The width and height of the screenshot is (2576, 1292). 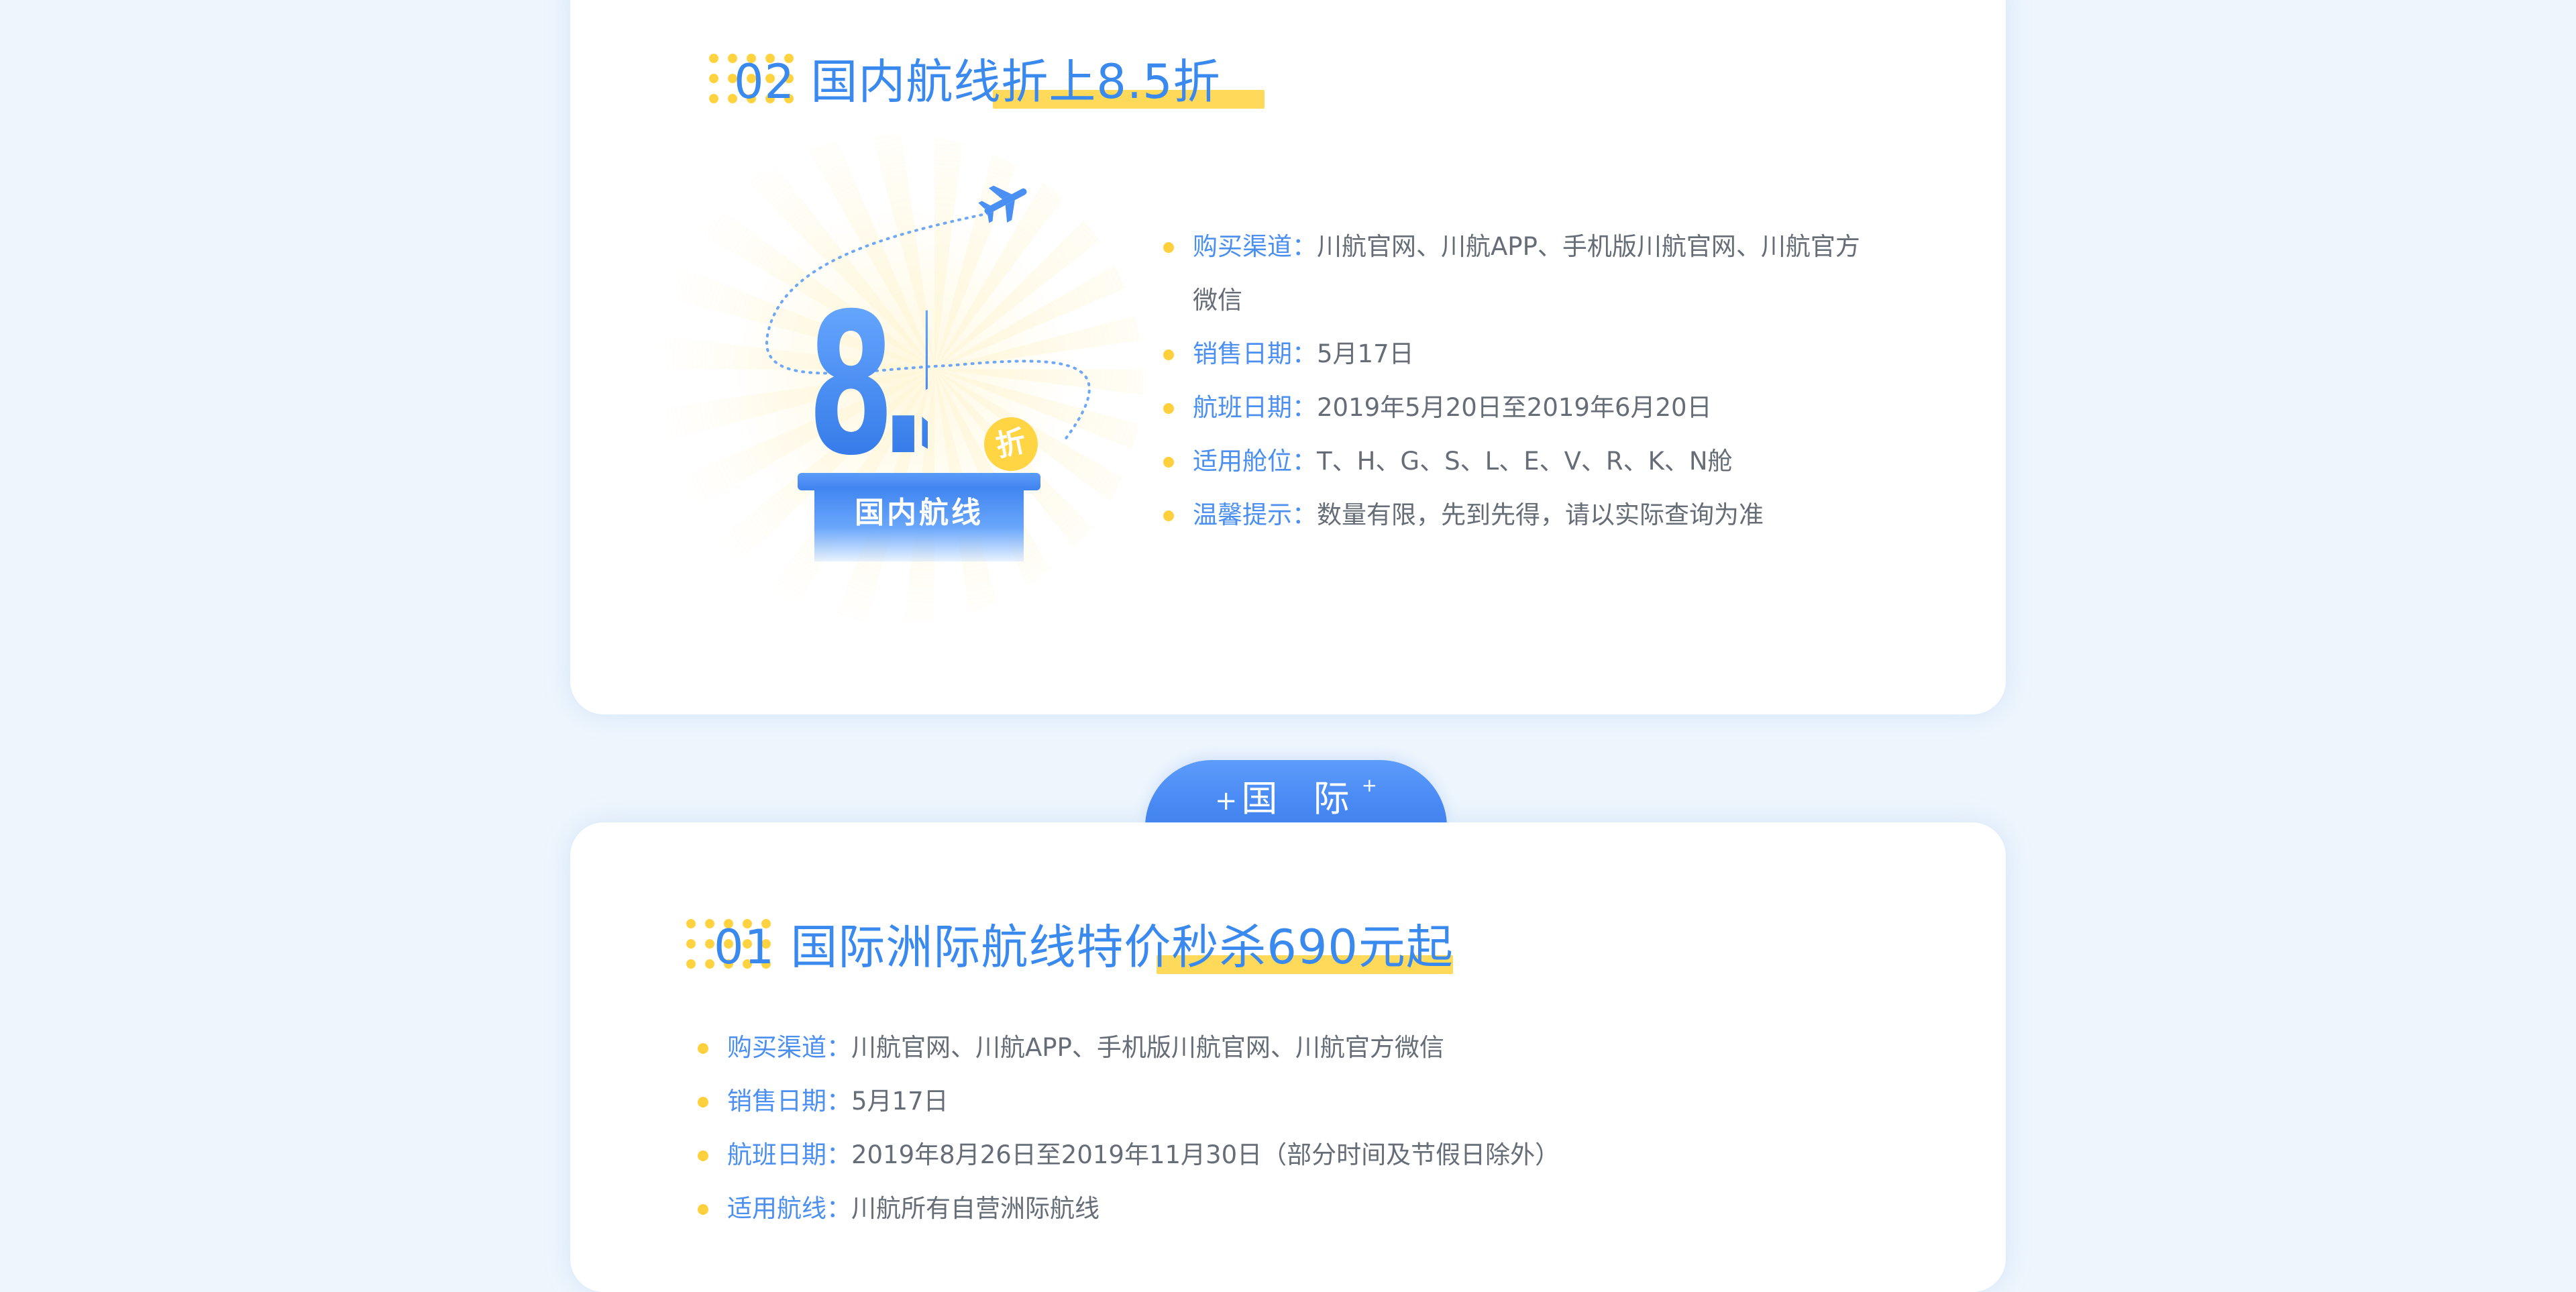 What do you see at coordinates (903, 385) in the screenshot?
I see `discount-number: 8.5` at bounding box center [903, 385].